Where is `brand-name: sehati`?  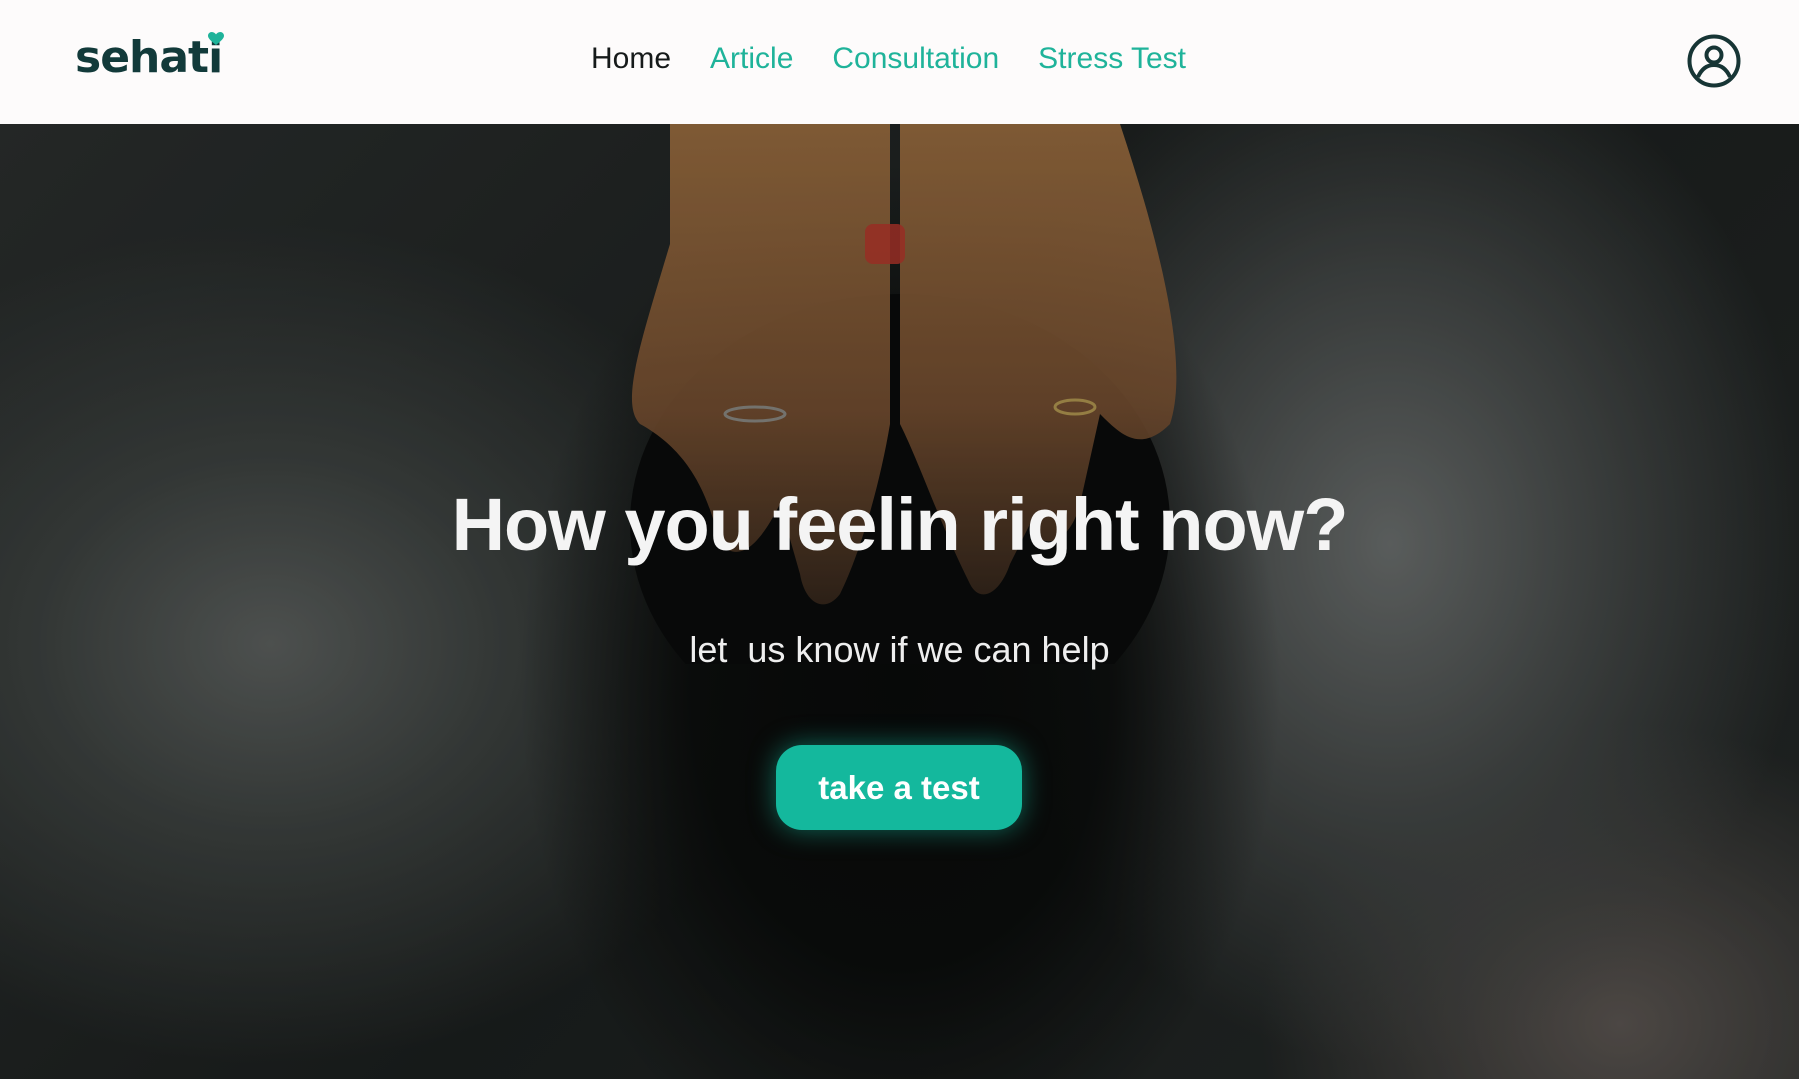
brand-name: sehati is located at coordinates (149, 57).